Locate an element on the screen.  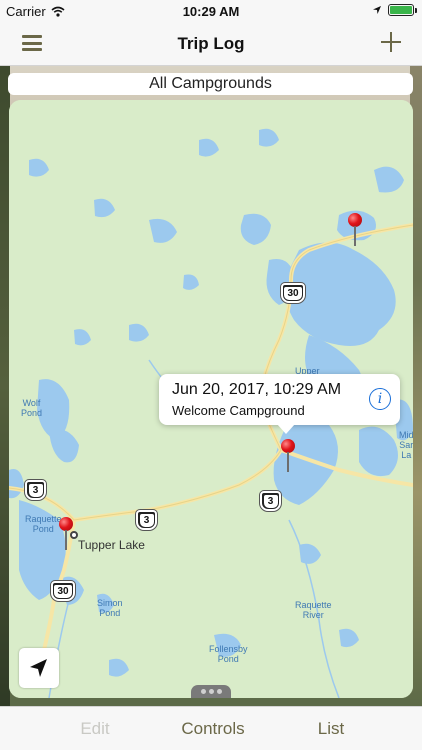
water-label-follensby-pond: Follensby Pond is located at coordinates (228, 654).